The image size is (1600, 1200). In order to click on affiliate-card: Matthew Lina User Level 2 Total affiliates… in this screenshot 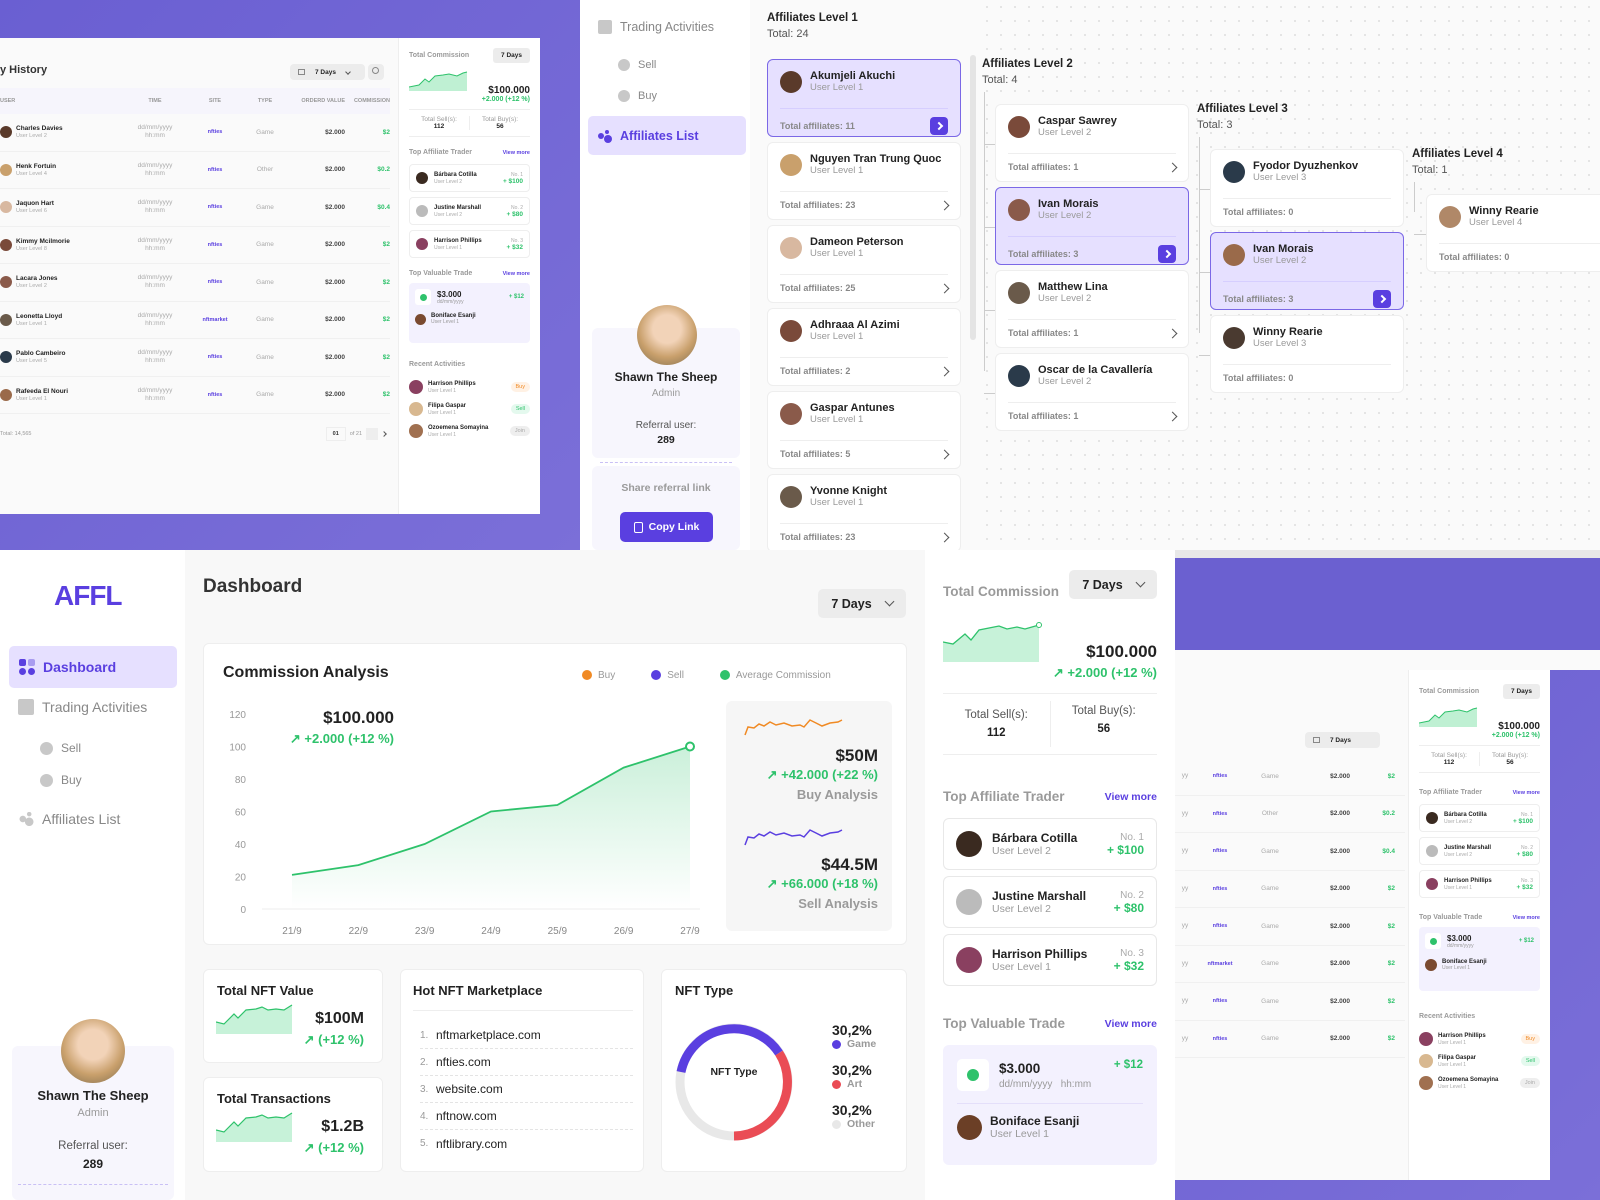, I will do `click(1092, 309)`.